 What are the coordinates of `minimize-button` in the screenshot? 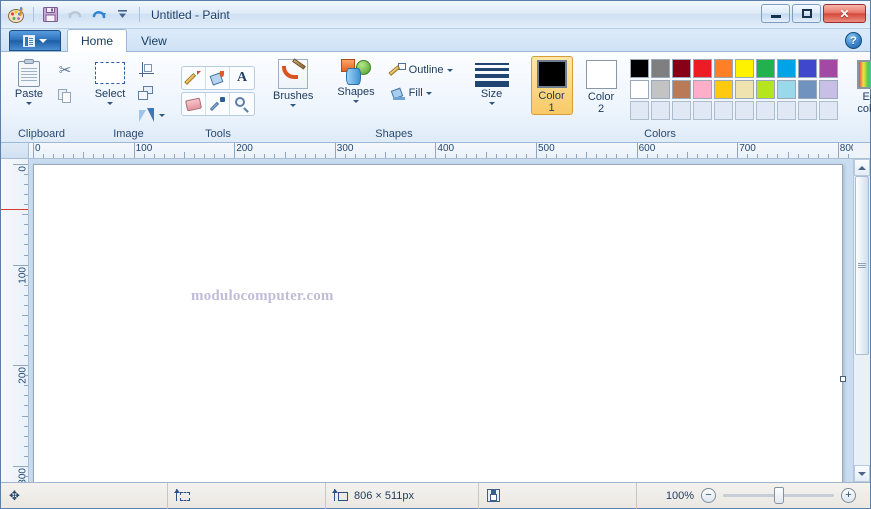 It's located at (775, 13).